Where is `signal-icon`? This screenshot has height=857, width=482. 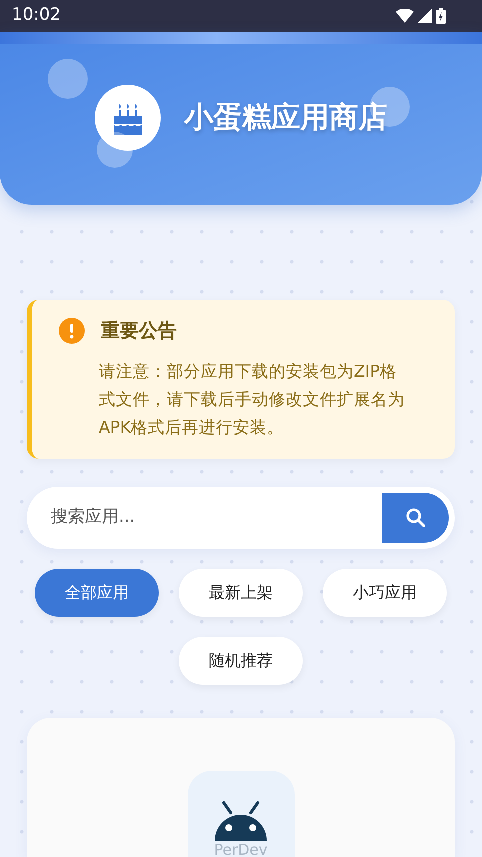 signal-icon is located at coordinates (425, 16).